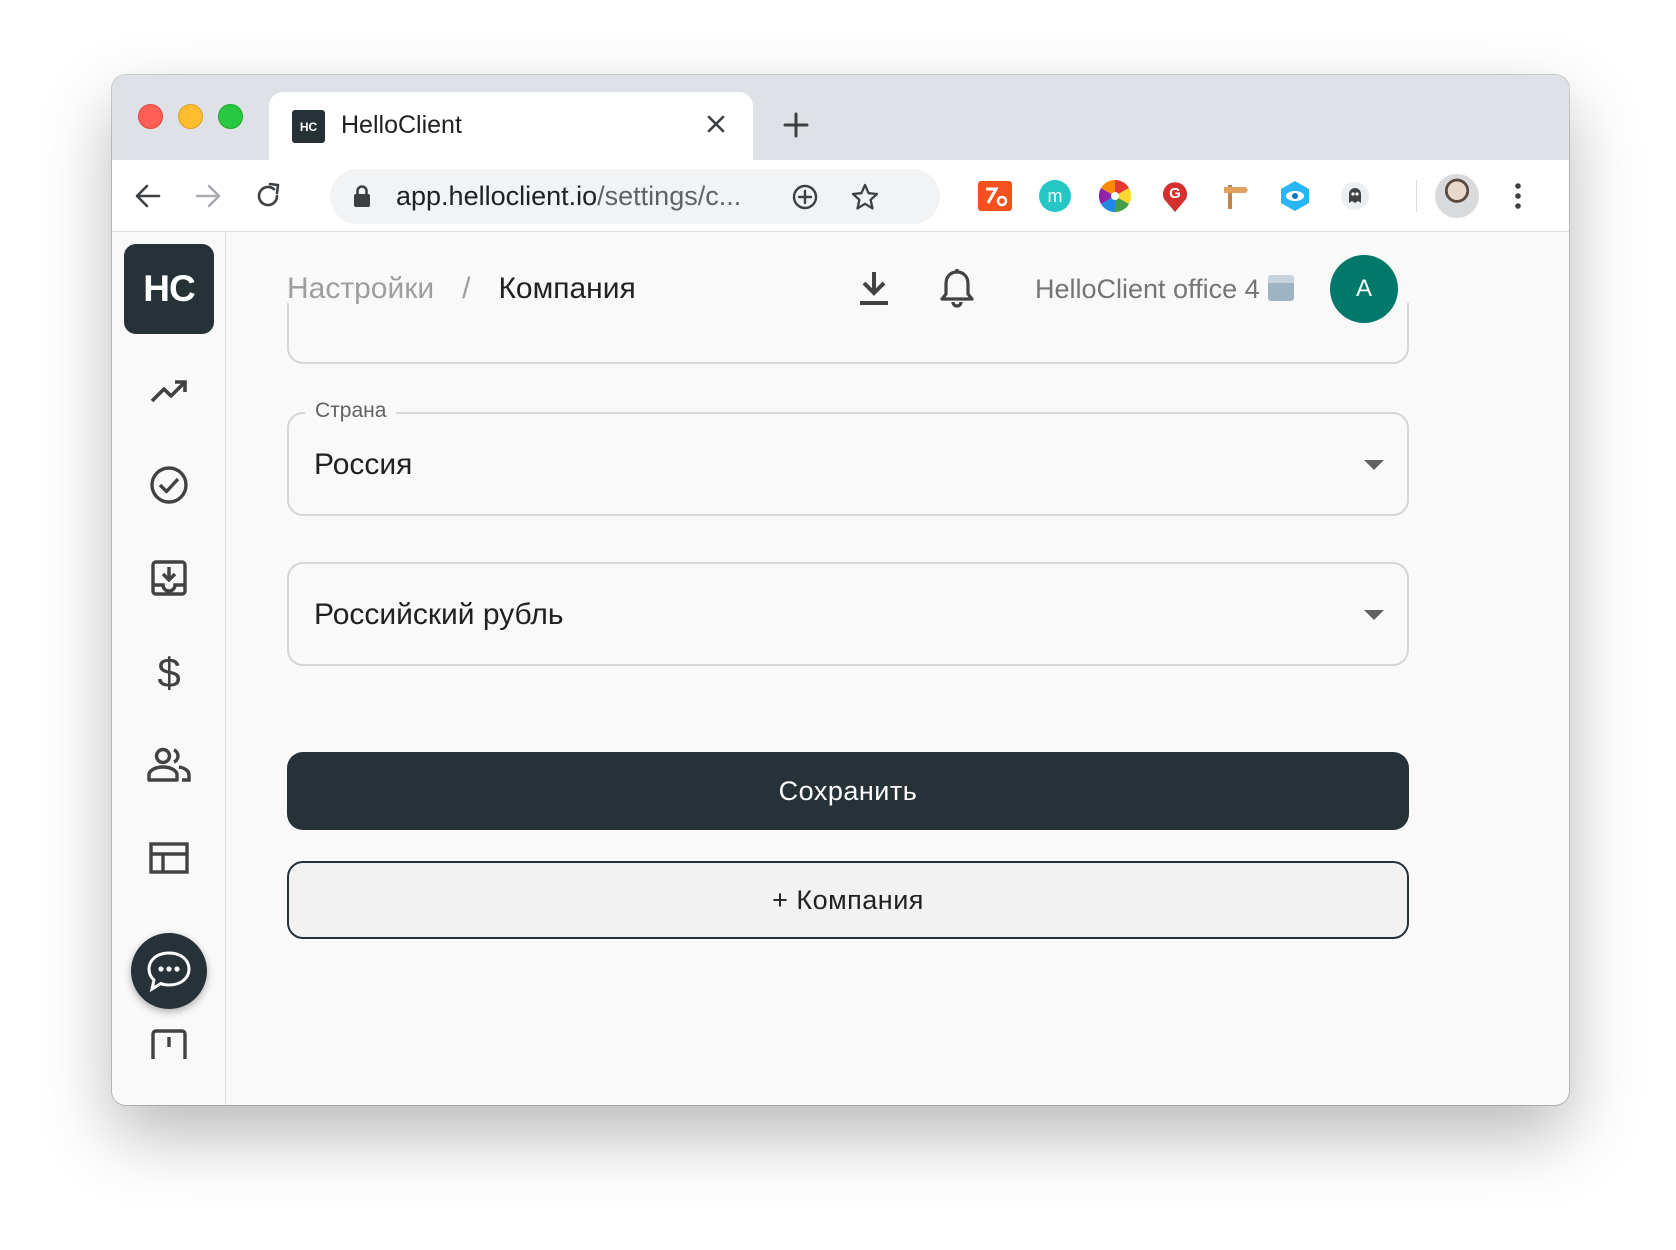 The image size is (1676, 1250). I want to click on currency-value: Российский рубль, so click(439, 614).